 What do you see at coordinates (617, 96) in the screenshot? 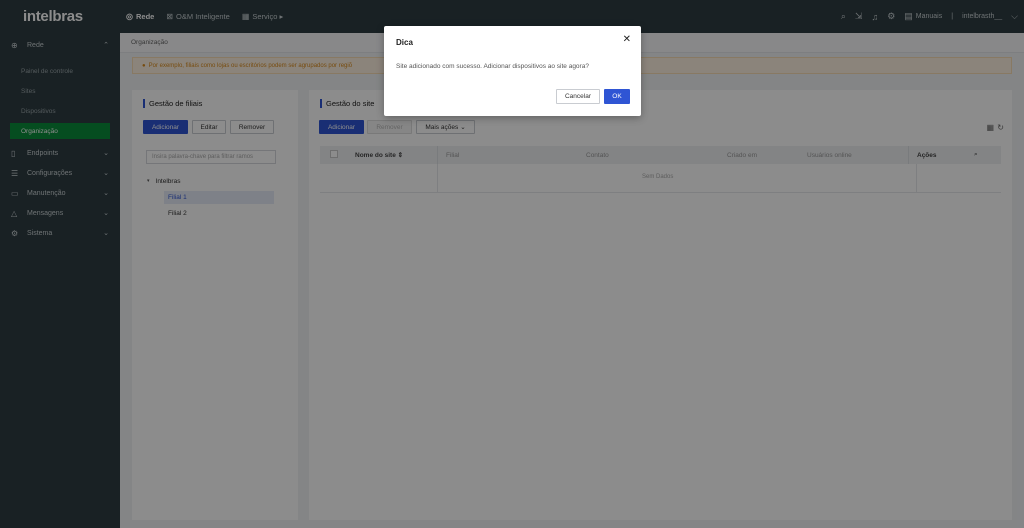
I see `ok-button: OK` at bounding box center [617, 96].